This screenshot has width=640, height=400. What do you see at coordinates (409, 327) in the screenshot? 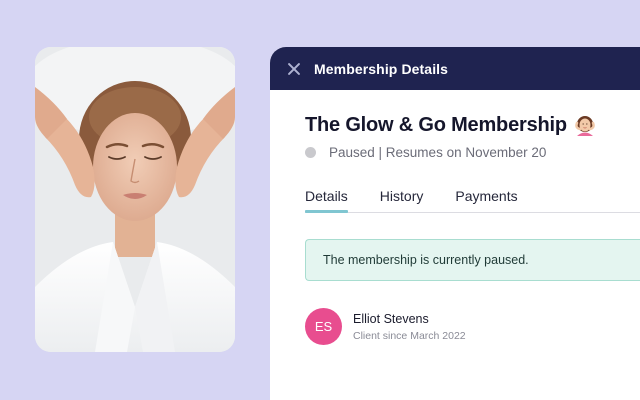
I see `client-info: Elliot Stevens Client since March 2022` at bounding box center [409, 327].